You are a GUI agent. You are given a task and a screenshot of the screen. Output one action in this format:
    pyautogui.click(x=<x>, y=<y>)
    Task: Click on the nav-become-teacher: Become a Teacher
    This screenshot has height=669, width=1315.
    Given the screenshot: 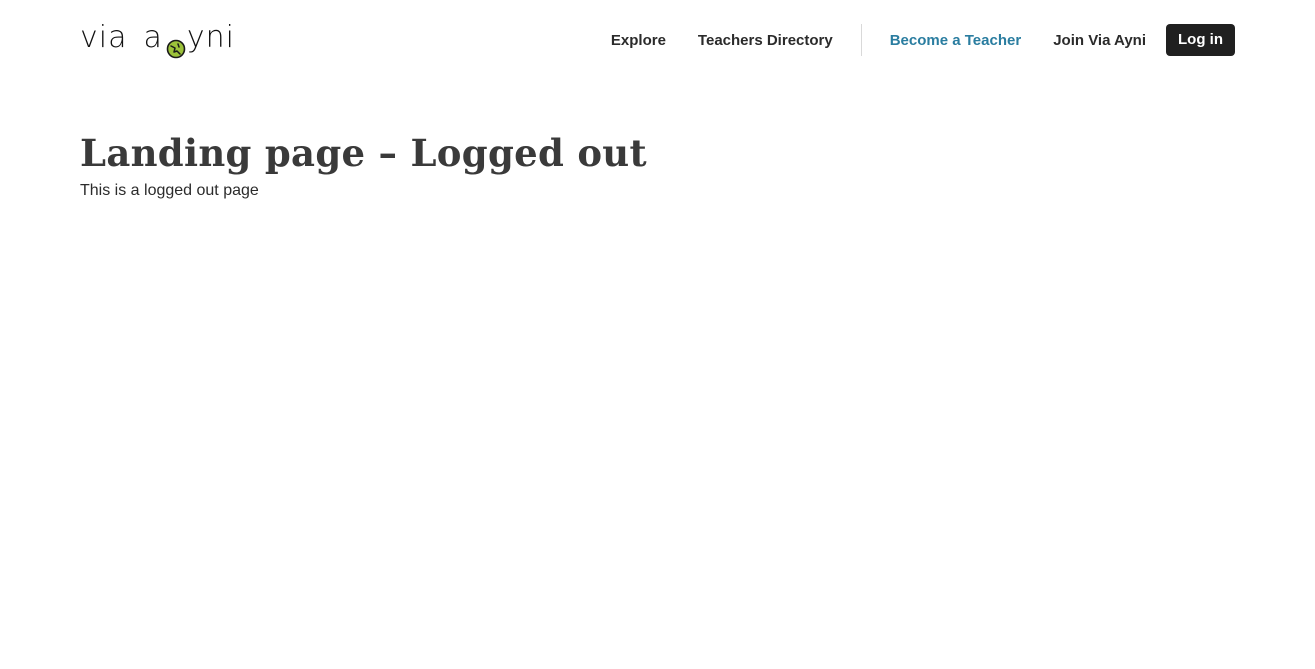 What is the action you would take?
    pyautogui.click(x=955, y=40)
    